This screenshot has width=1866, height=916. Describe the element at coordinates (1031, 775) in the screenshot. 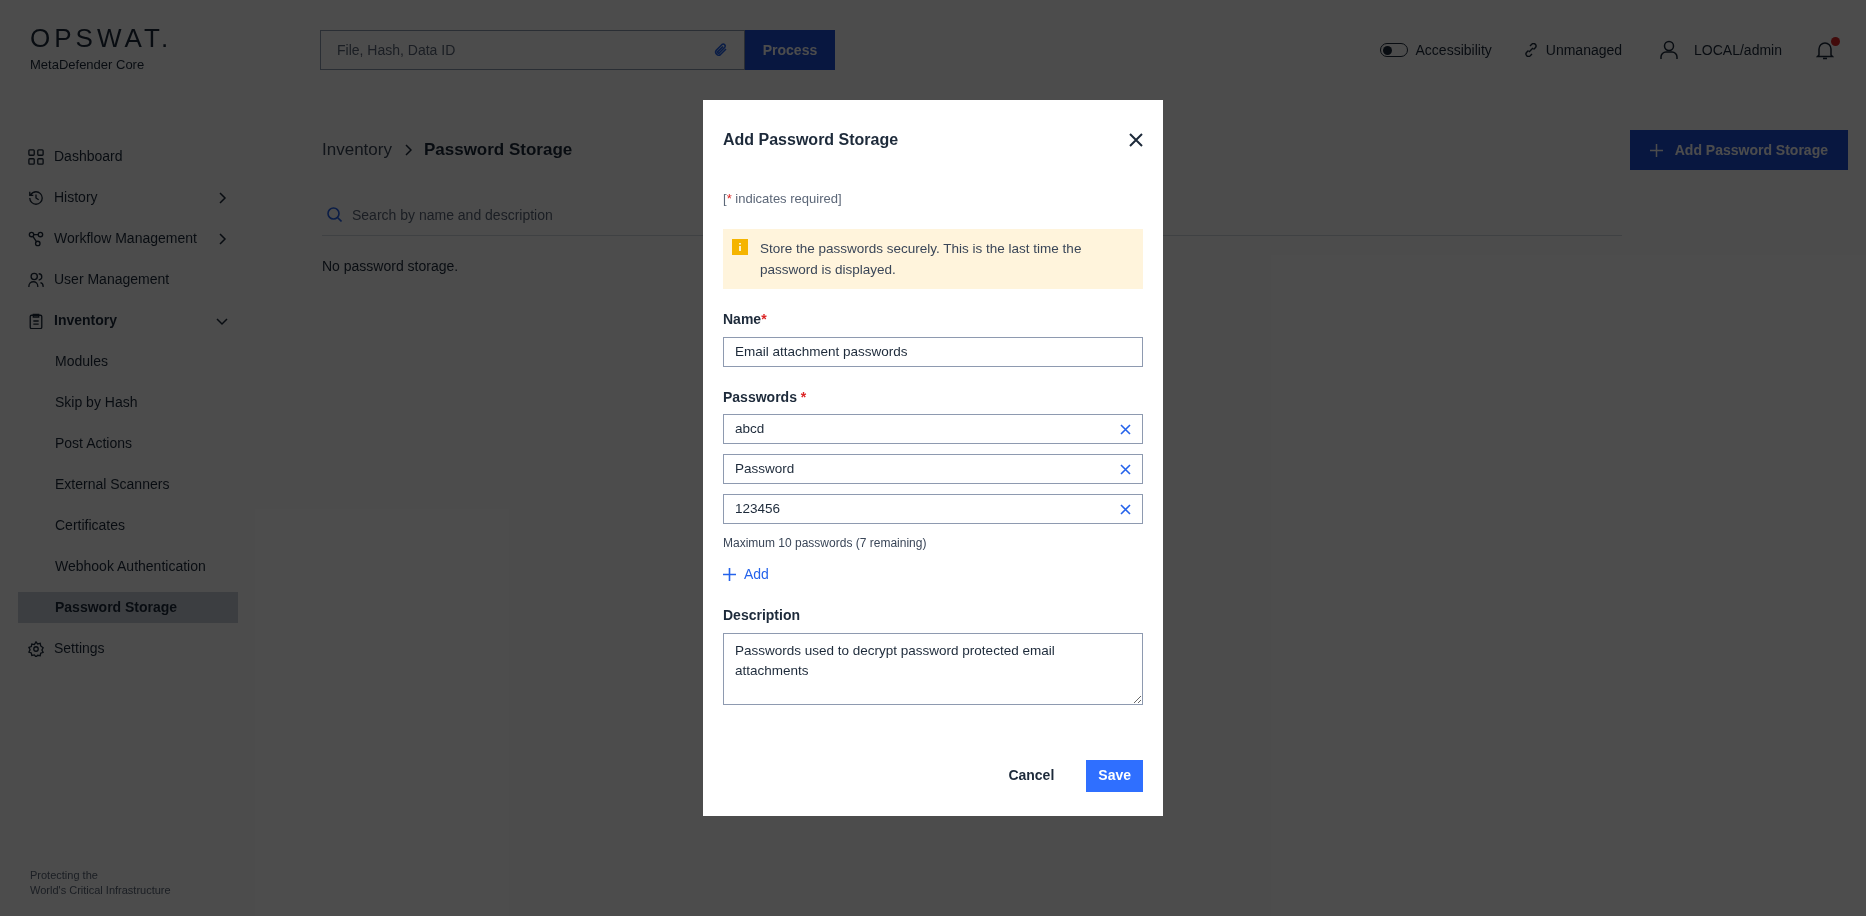

I see `cancel-button: Cancel` at that location.